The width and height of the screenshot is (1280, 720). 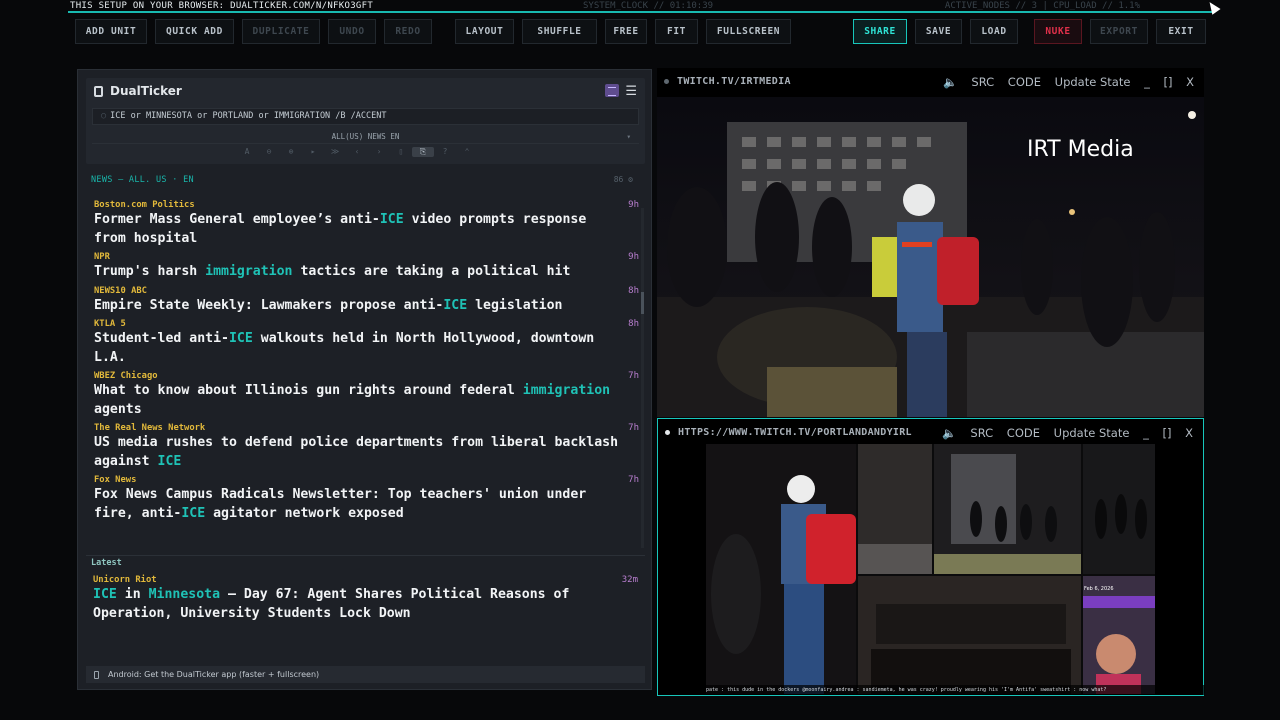 I want to click on save-button: SAVE, so click(x=938, y=31).